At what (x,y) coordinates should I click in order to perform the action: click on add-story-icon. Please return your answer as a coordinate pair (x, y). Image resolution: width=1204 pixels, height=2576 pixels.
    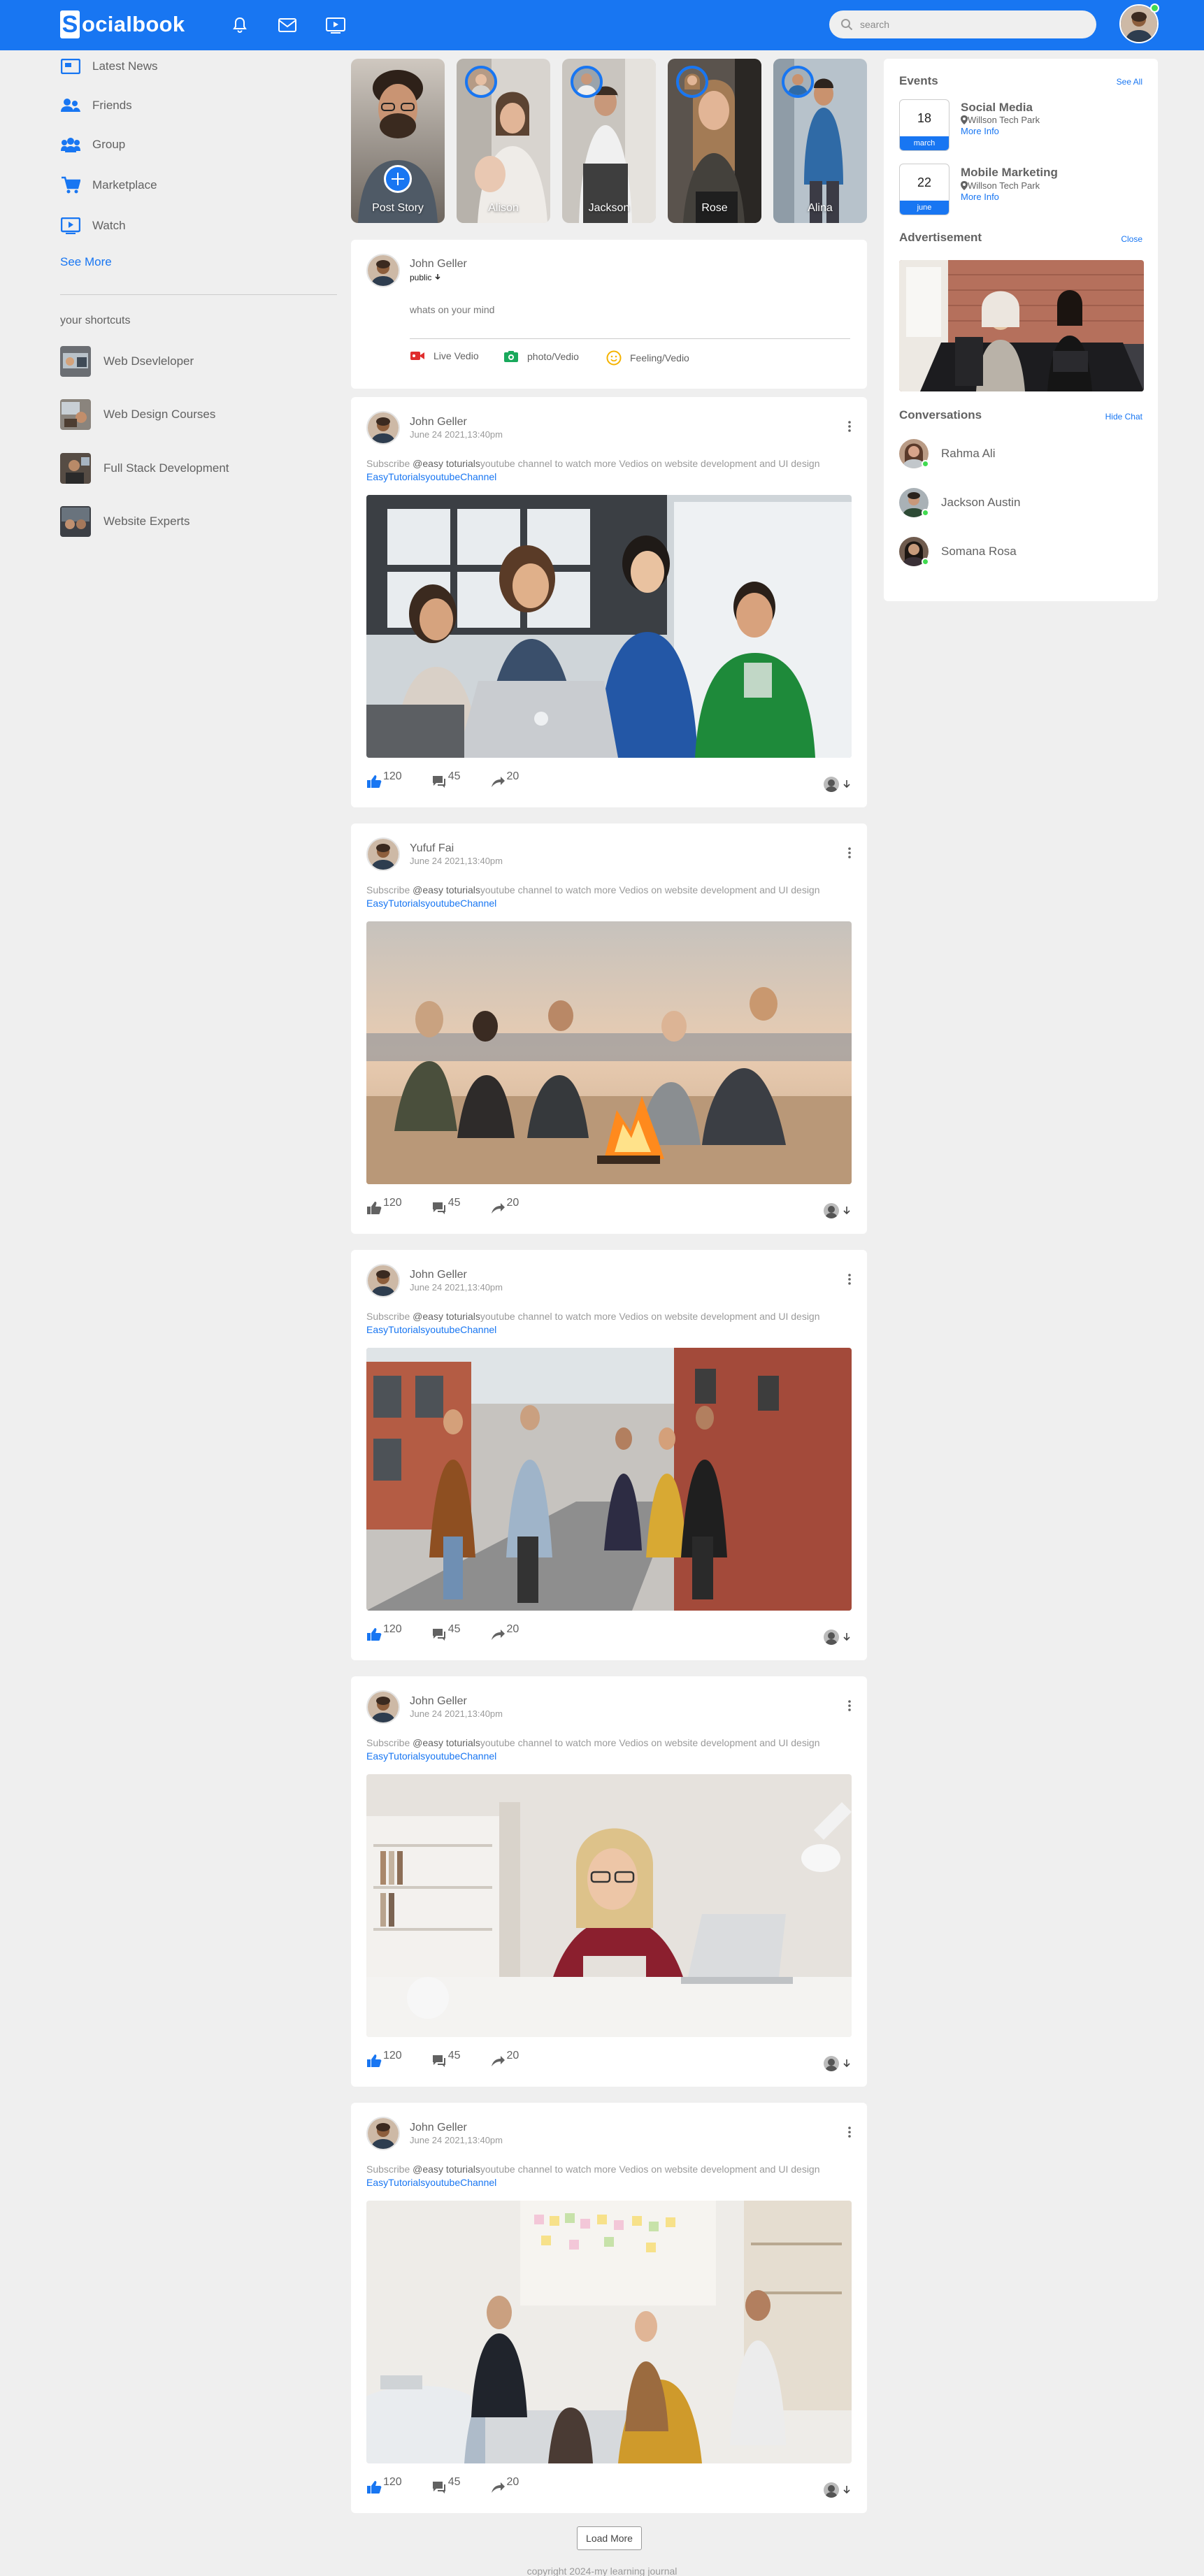
    Looking at the image, I should click on (398, 179).